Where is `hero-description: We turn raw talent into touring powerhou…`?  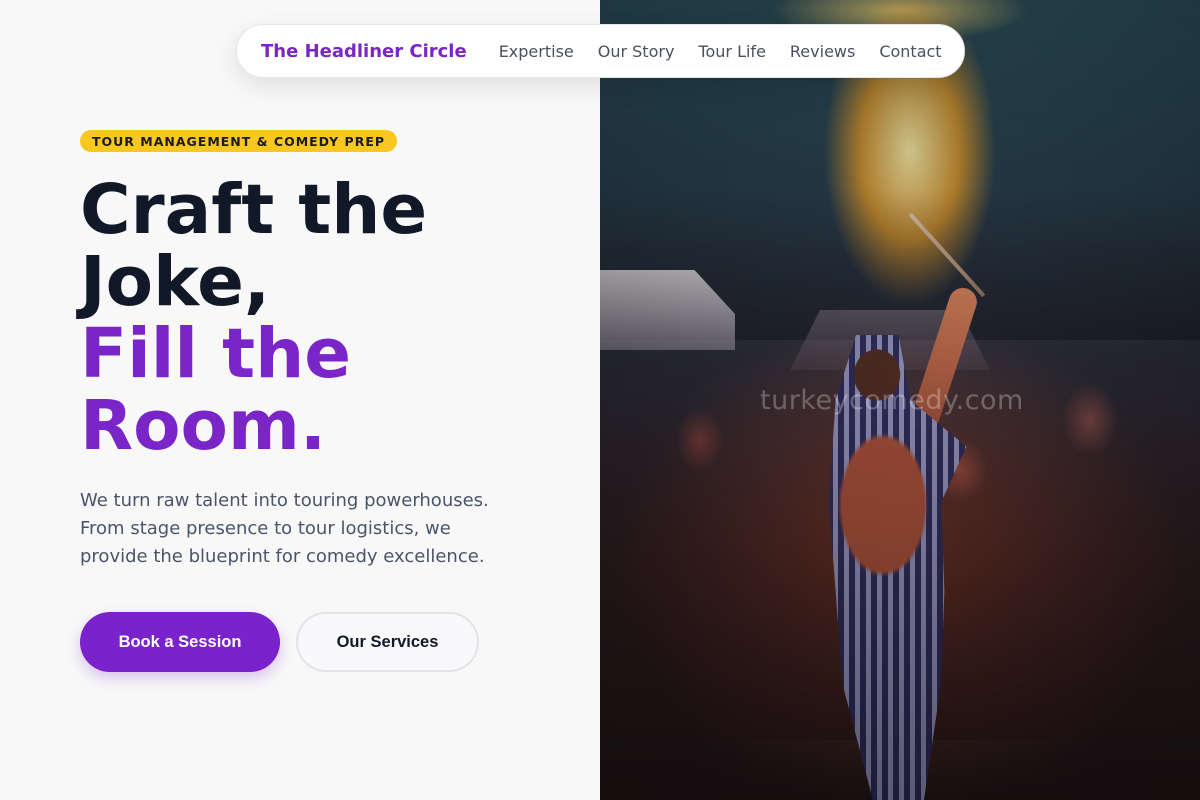 hero-description: We turn raw talent into touring powerhou… is located at coordinates (284, 528).